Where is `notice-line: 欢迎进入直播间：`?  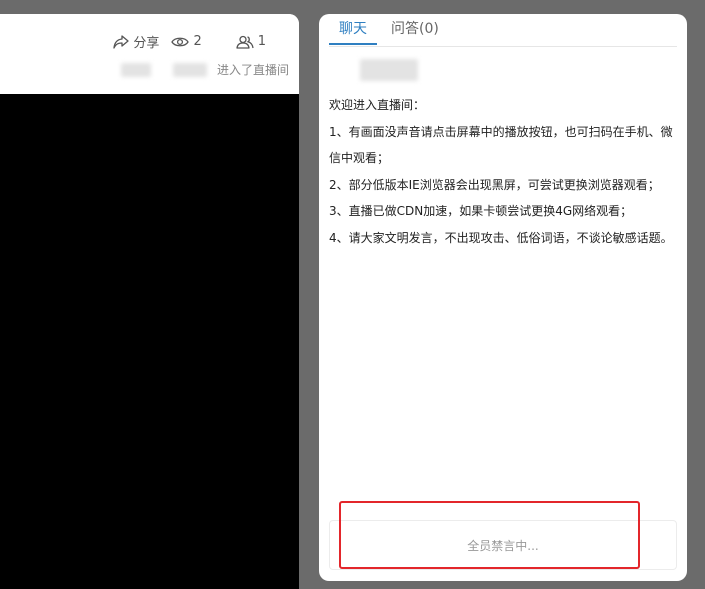 notice-line: 欢迎进入直播间： is located at coordinates (377, 105).